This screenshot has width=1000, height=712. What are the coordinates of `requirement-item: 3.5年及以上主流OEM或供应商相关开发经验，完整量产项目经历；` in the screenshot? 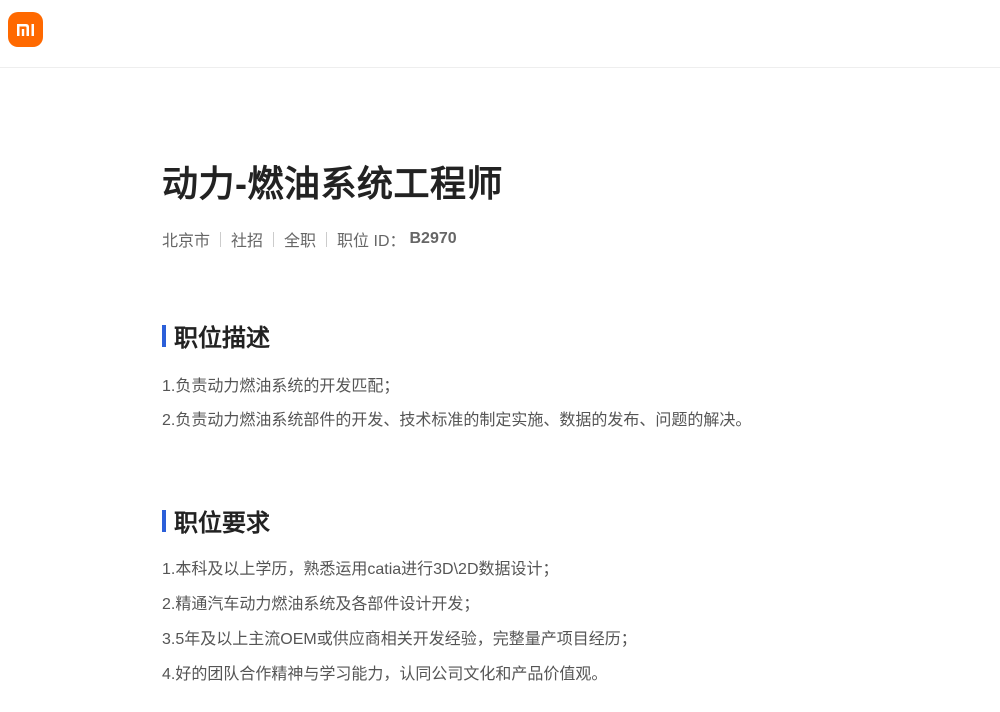 It's located at (399, 639).